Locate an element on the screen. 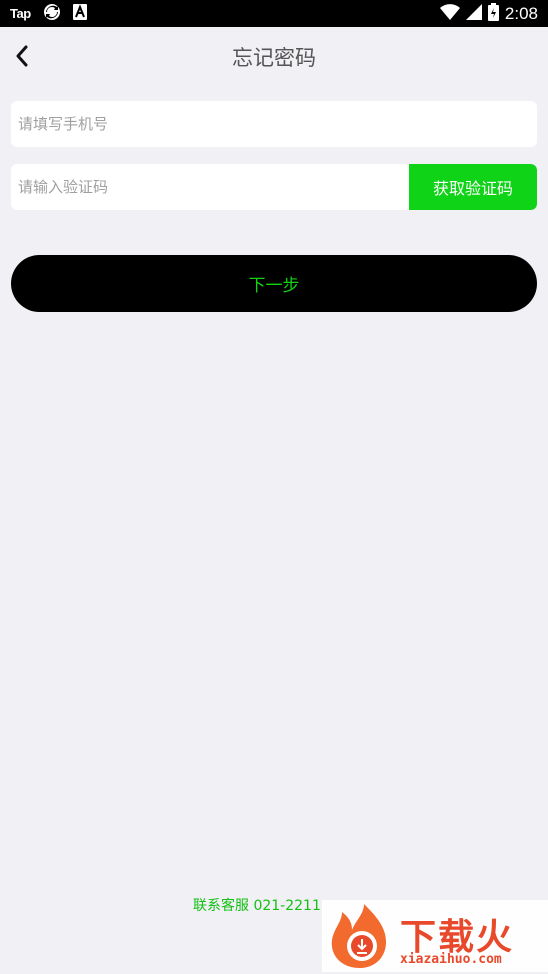 This screenshot has width=548, height=974. chevron-left-icon is located at coordinates (22, 56).